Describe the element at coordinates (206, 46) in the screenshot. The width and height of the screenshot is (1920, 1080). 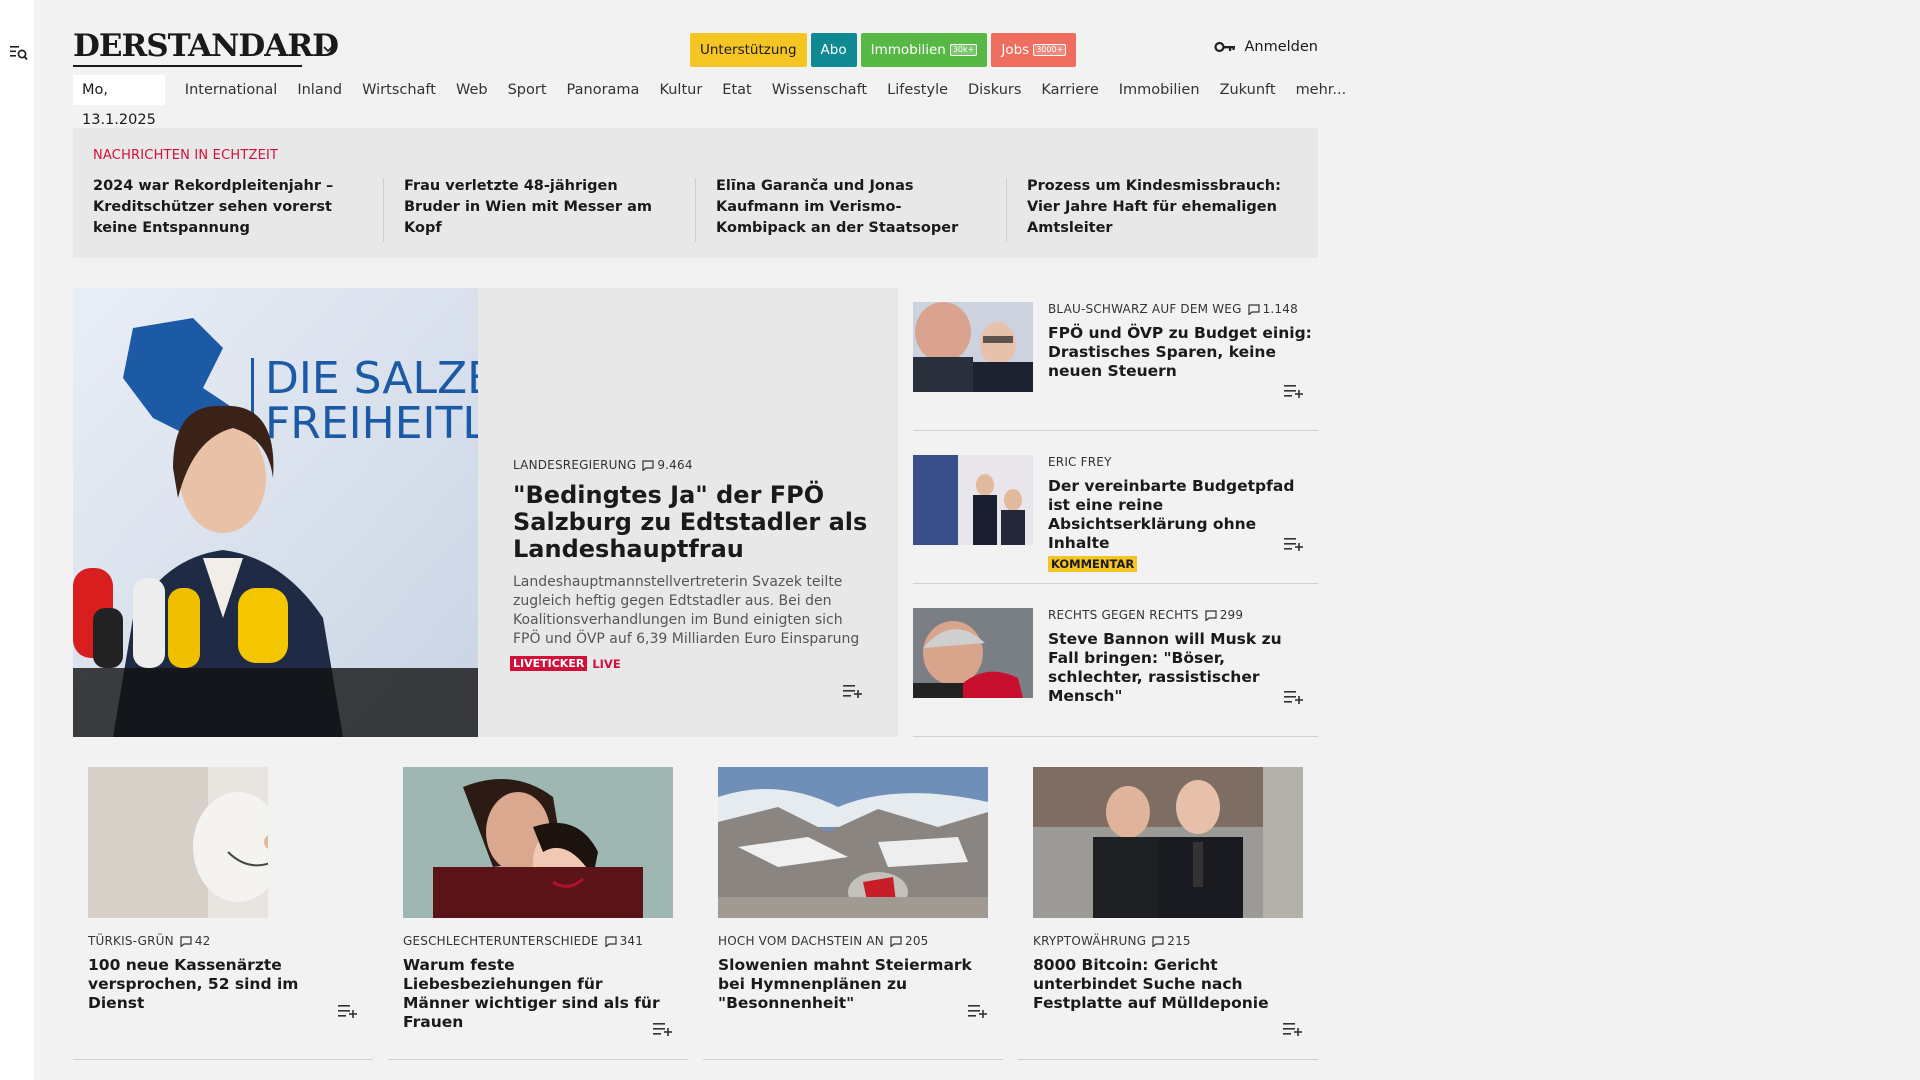
I see `logo: DERSTANDARD` at that location.